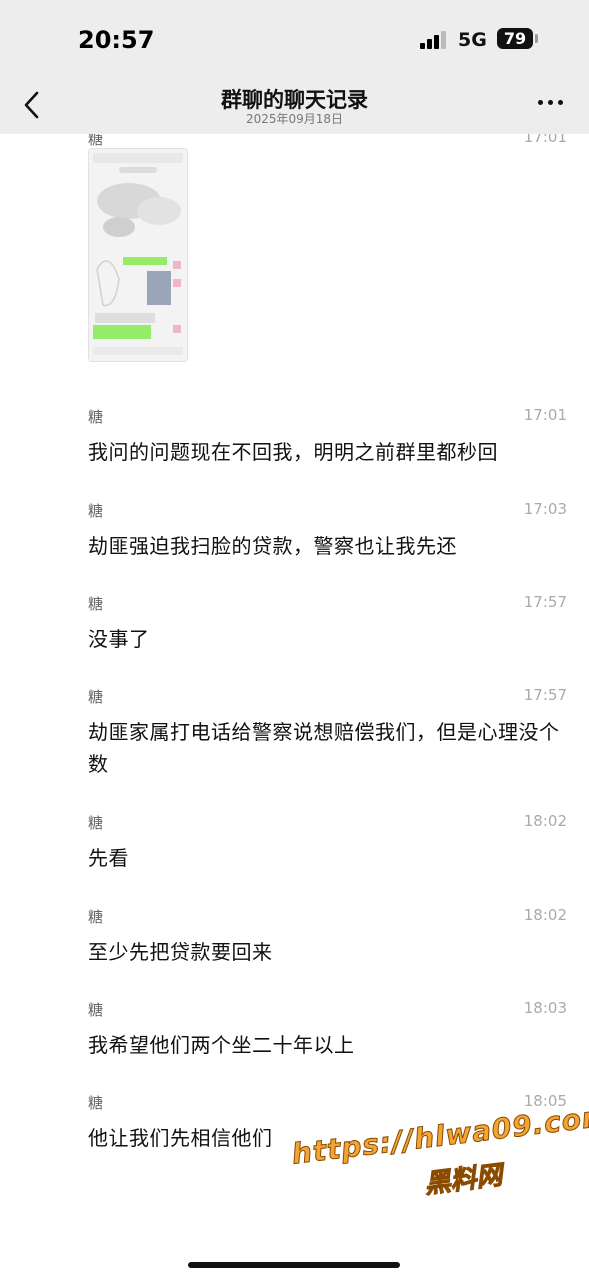  I want to click on cellular-signal-icon, so click(435, 40).